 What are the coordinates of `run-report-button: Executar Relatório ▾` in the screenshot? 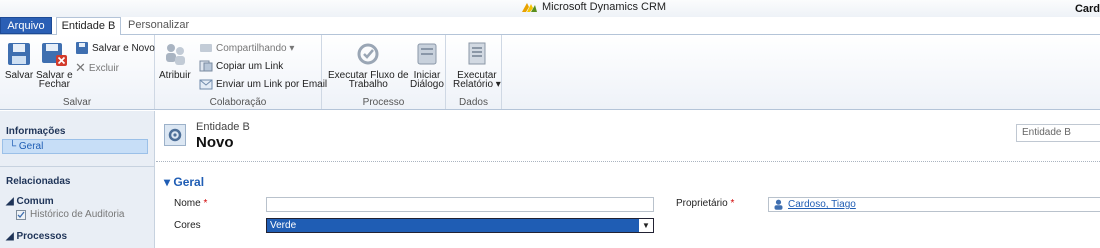 It's located at (477, 64).